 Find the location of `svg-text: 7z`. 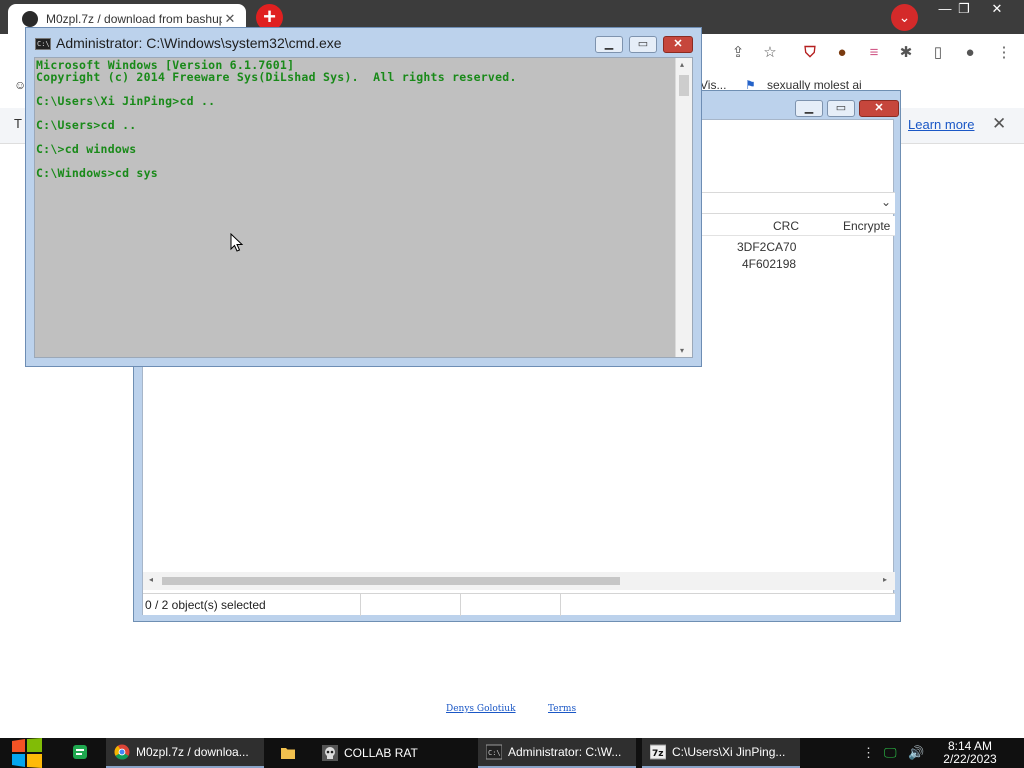

svg-text: 7z is located at coordinates (658, 754).